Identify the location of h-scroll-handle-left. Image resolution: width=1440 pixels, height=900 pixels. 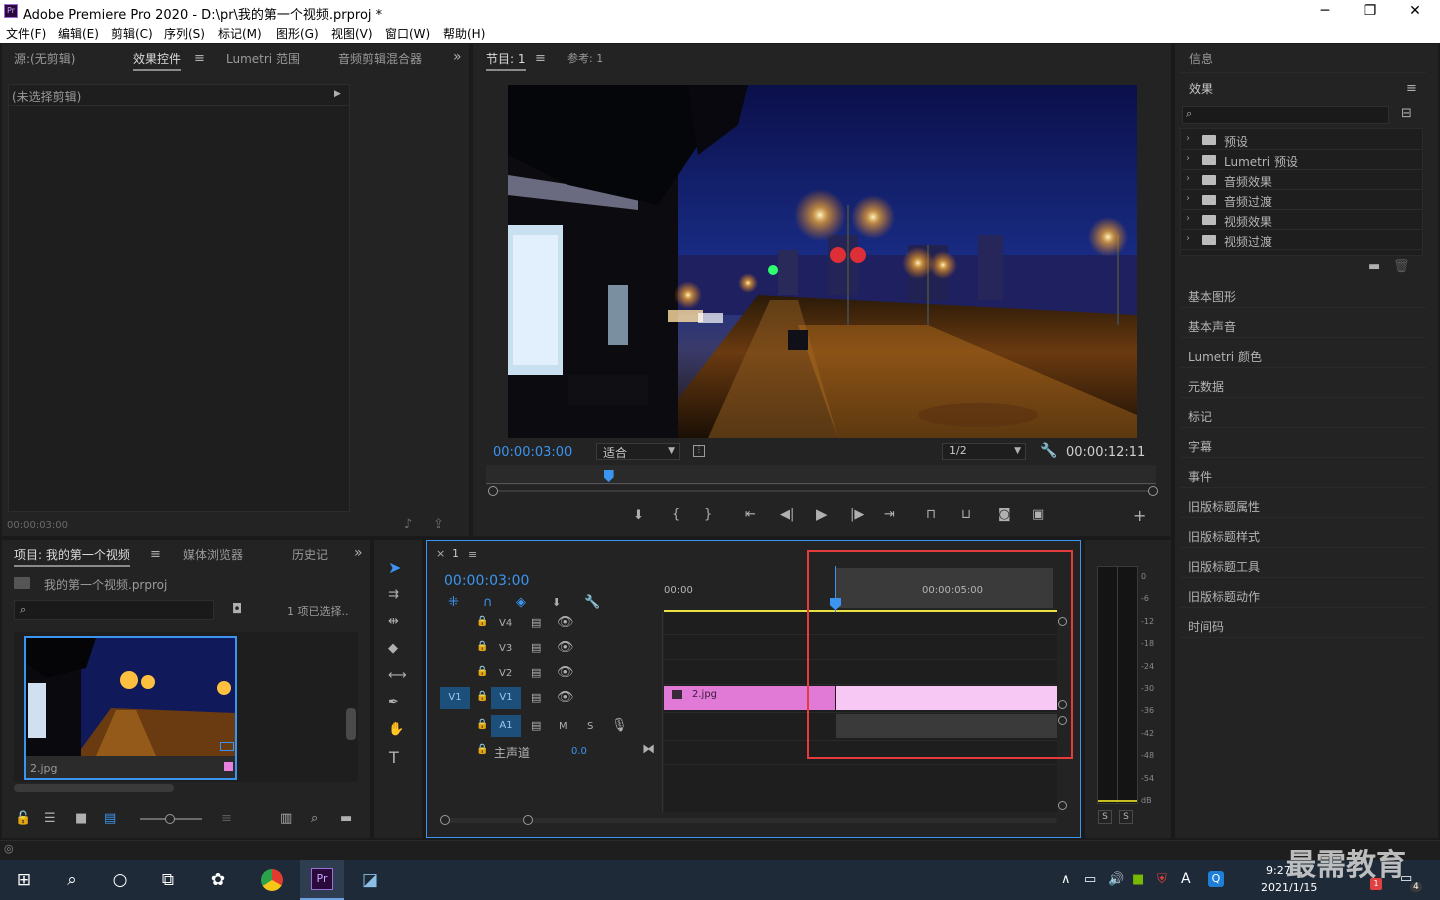
(445, 820).